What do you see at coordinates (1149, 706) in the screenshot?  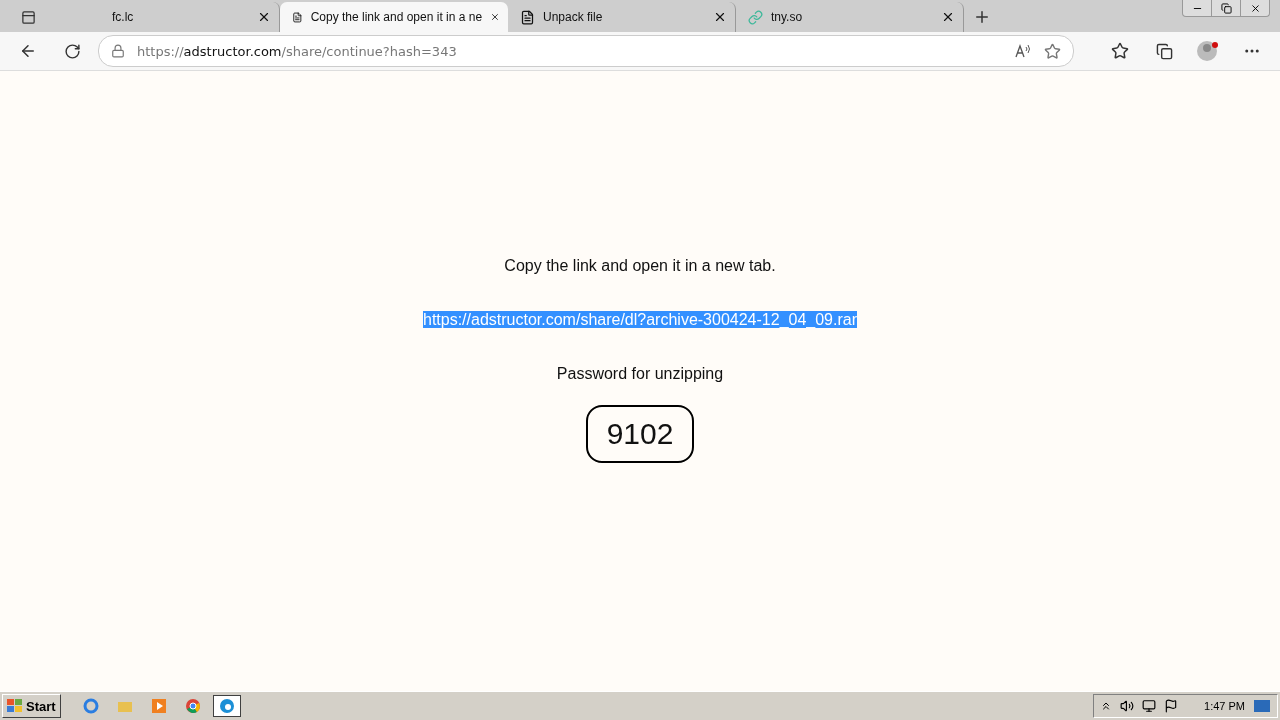 I see `network-icon` at bounding box center [1149, 706].